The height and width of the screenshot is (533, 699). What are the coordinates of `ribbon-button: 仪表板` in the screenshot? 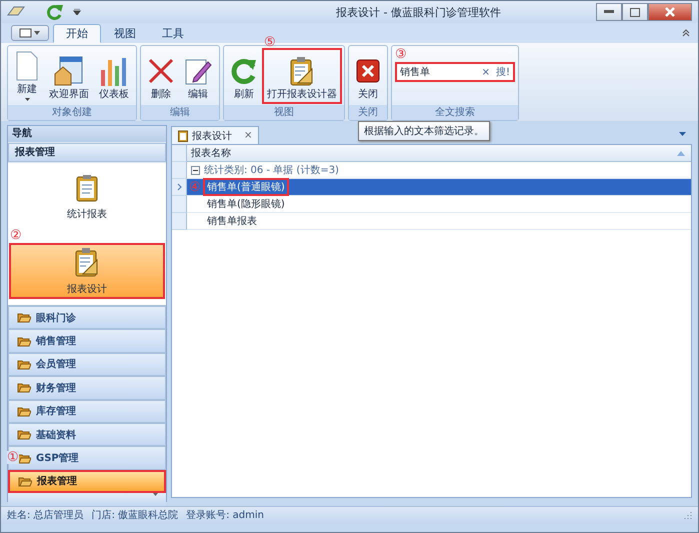 It's located at (114, 76).